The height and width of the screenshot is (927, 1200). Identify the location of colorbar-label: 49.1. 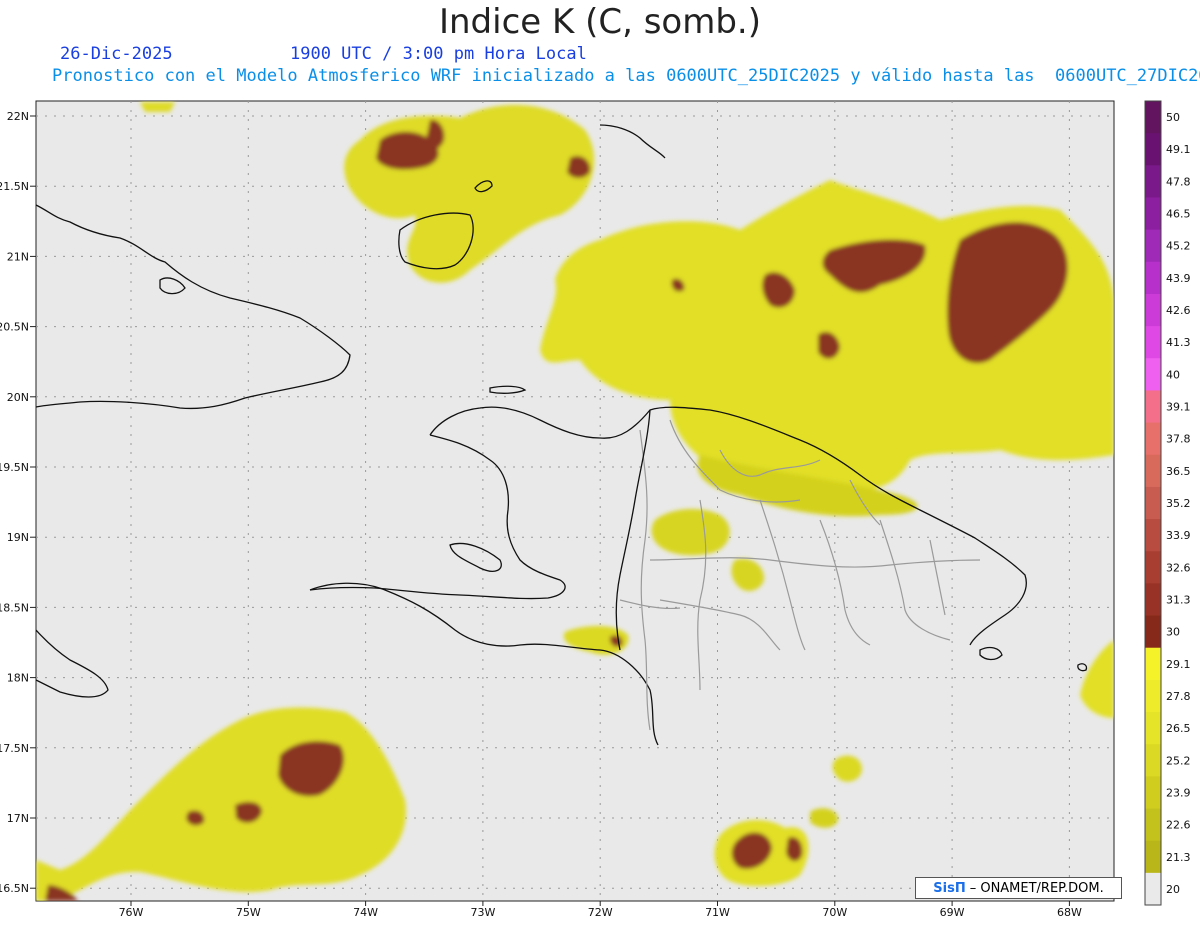
(1178, 149).